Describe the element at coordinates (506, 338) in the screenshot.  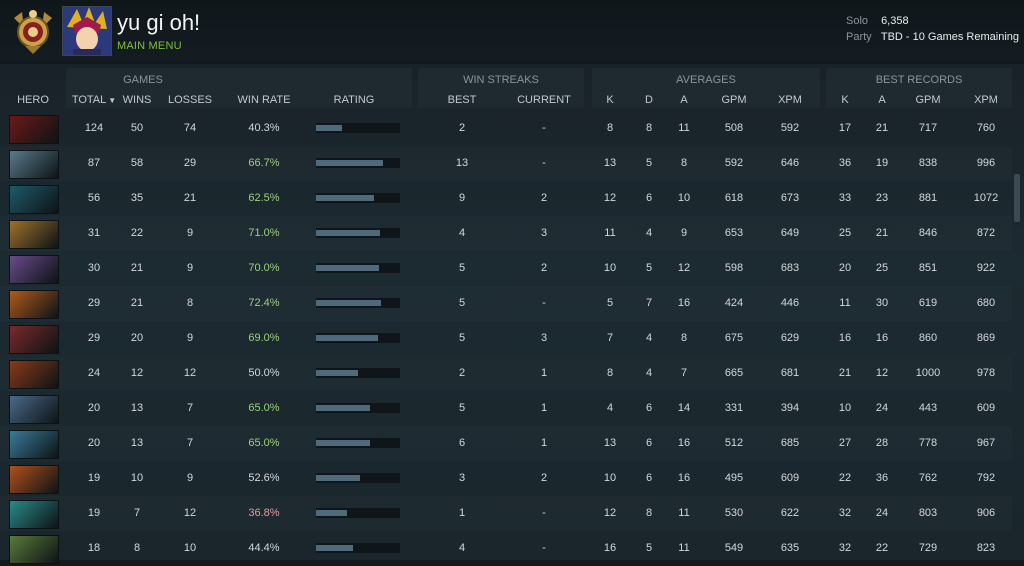
I see `table-row: 29 20 9 69.0% 5 3 7 4 8 675 629 16 16 860 869` at that location.